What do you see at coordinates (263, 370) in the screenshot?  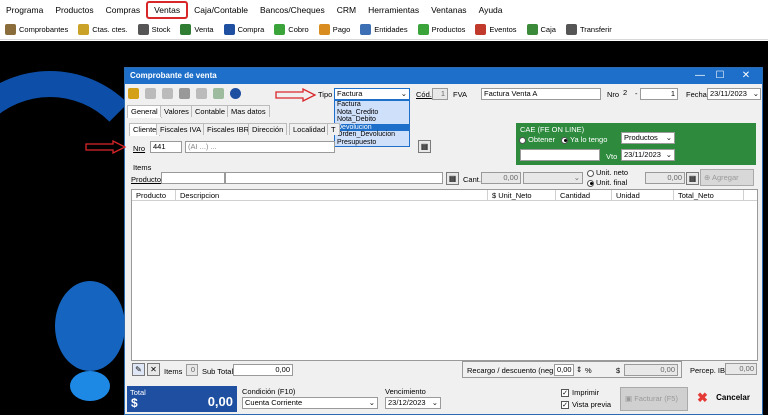 I see `subtotal-field: 0,00` at bounding box center [263, 370].